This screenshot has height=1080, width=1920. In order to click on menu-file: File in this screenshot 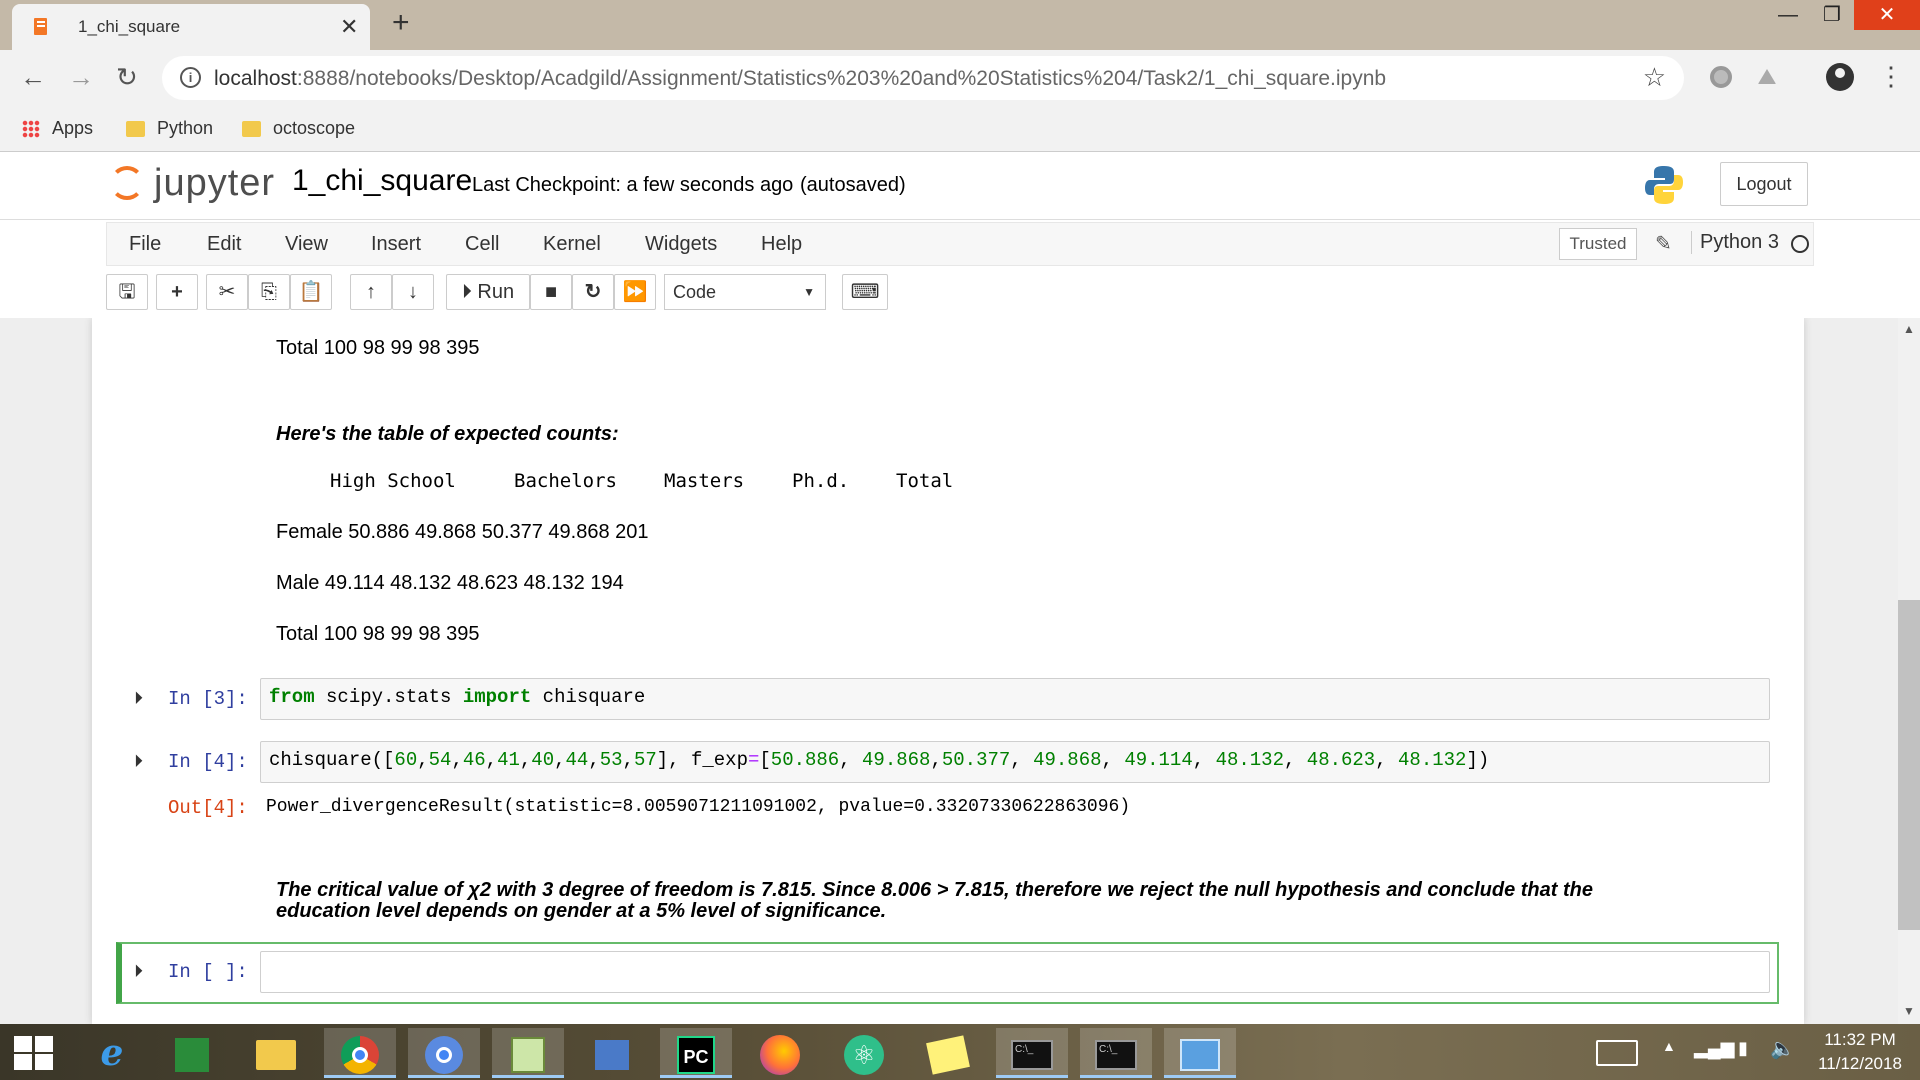, I will do `click(145, 244)`.